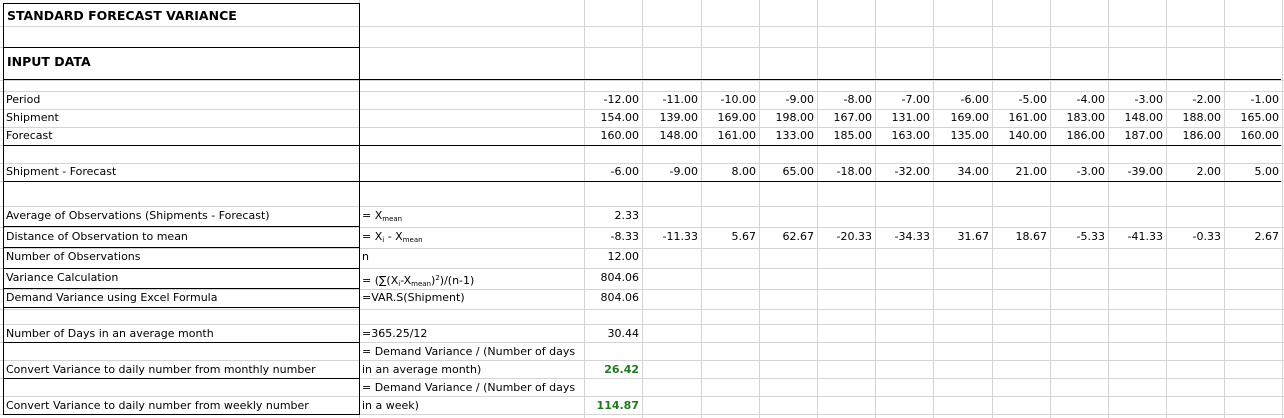  Describe the element at coordinates (904, 237) in the screenshot. I see `distance-cell: -34.33` at that location.